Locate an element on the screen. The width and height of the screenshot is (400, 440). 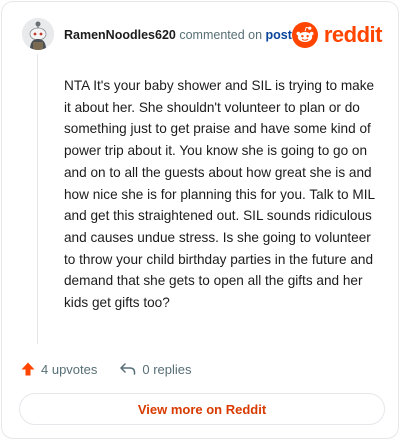
upvote-button: 4 upvotes is located at coordinates (58, 369).